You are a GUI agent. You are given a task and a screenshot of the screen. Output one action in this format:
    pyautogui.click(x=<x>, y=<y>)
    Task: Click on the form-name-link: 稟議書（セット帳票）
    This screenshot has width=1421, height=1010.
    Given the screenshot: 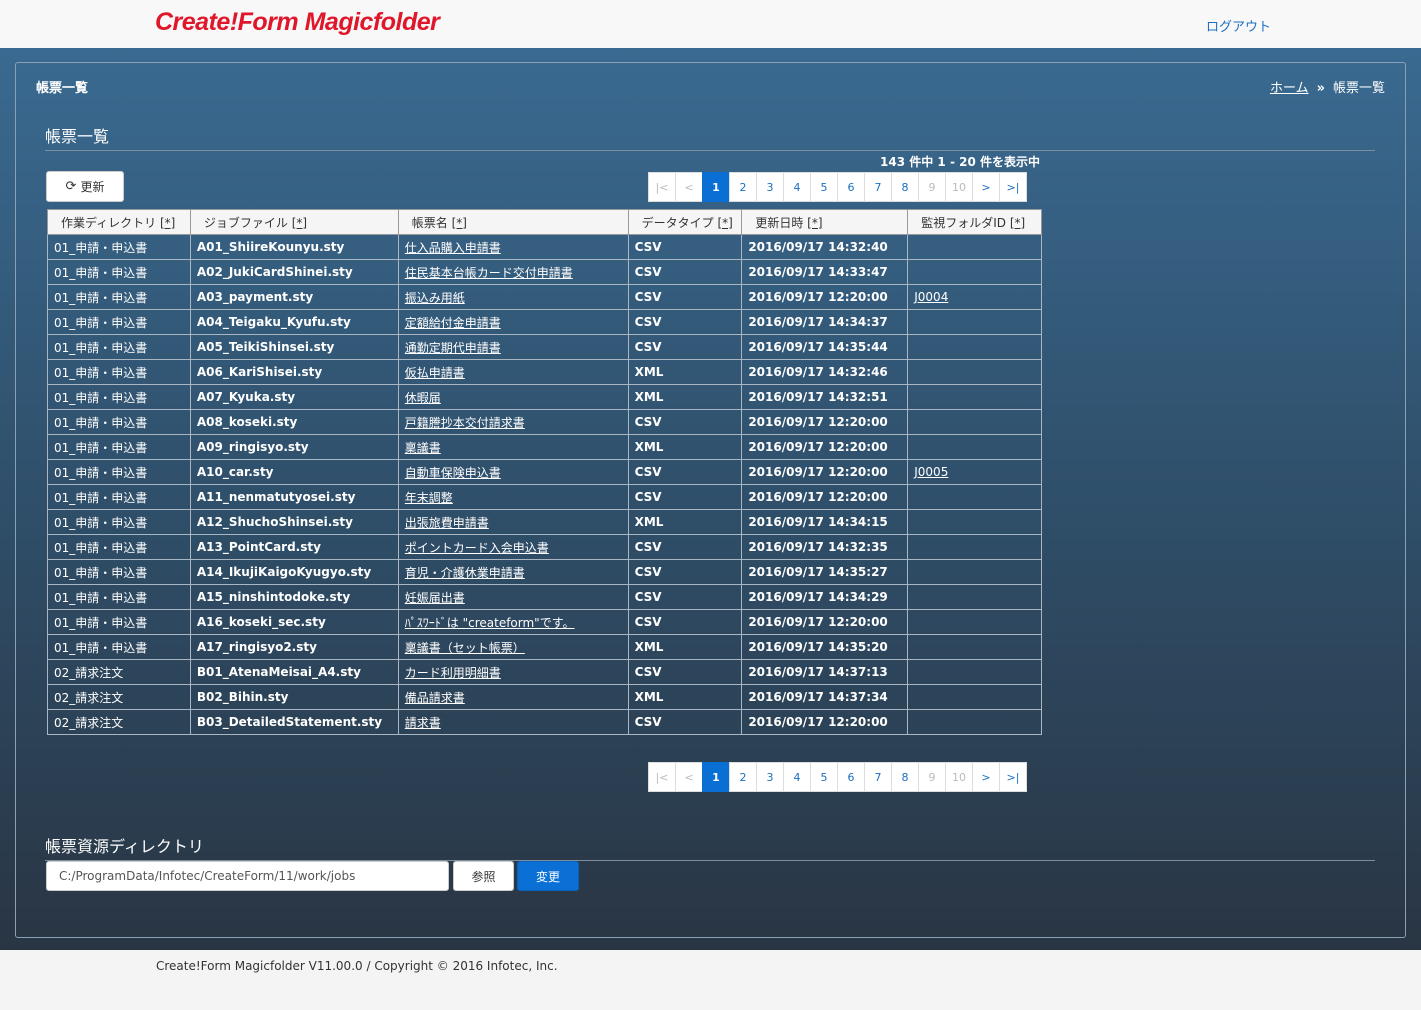 What is the action you would take?
    pyautogui.click(x=465, y=648)
    